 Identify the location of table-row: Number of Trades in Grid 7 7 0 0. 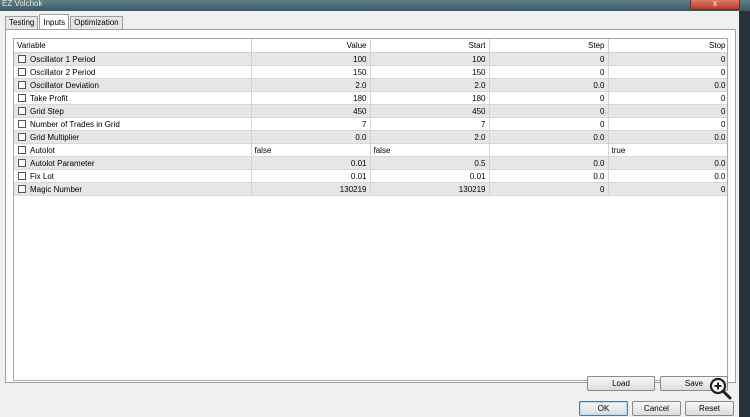
(370, 124).